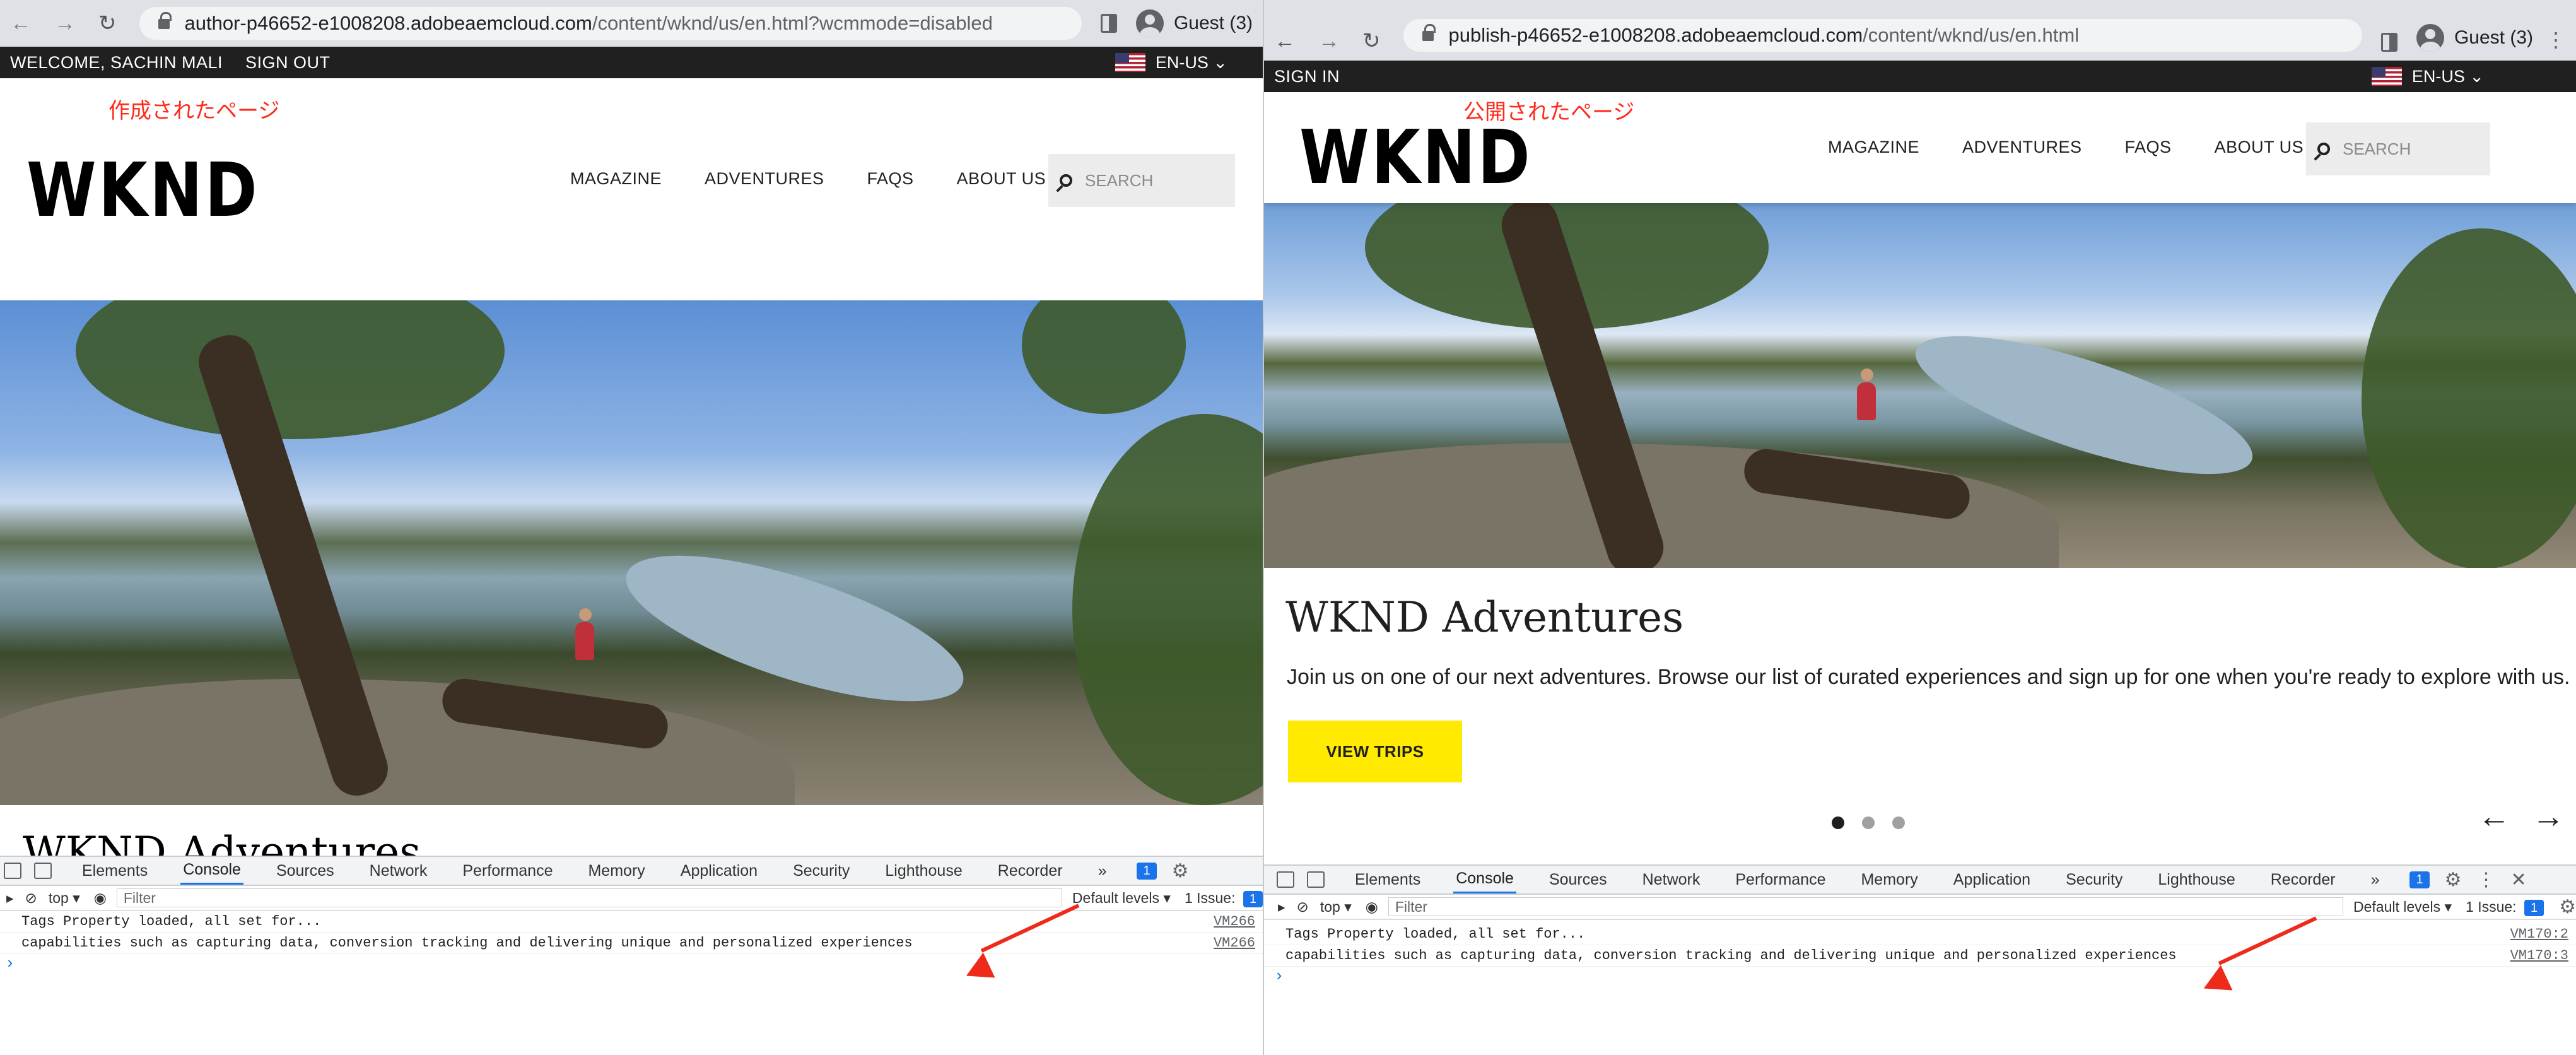 The image size is (2576, 1055). I want to click on main-nav: MAGAZINE ADVENTURES FAQS ABOUT US, so click(2087, 147).